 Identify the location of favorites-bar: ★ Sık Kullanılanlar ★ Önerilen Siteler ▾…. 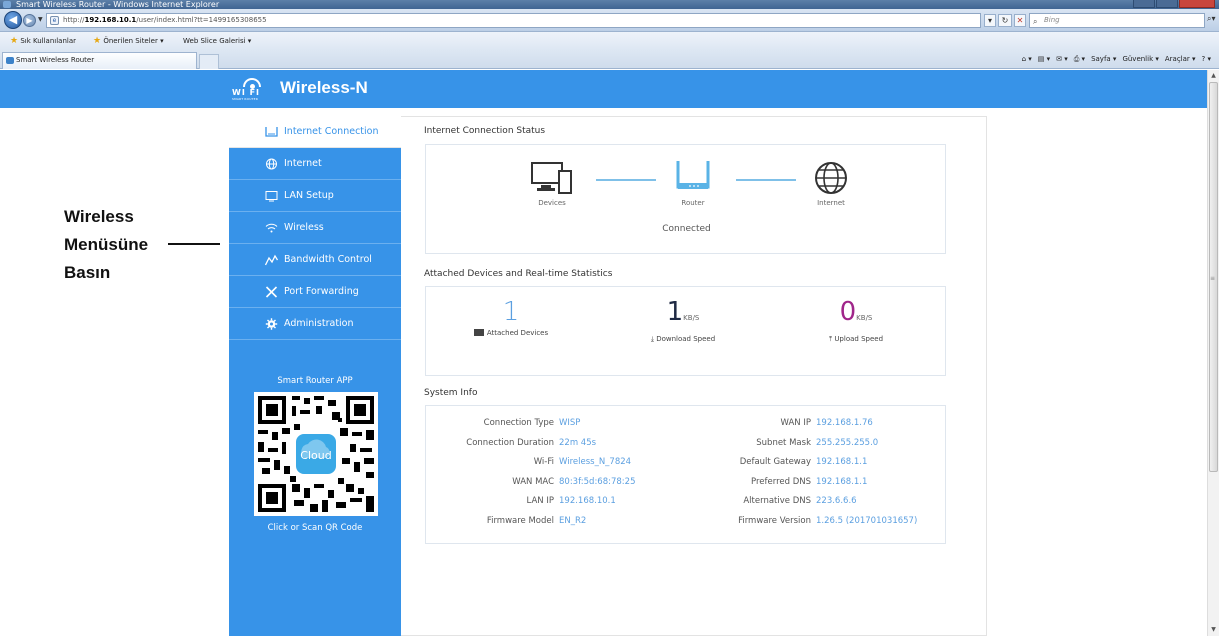
(609, 41).